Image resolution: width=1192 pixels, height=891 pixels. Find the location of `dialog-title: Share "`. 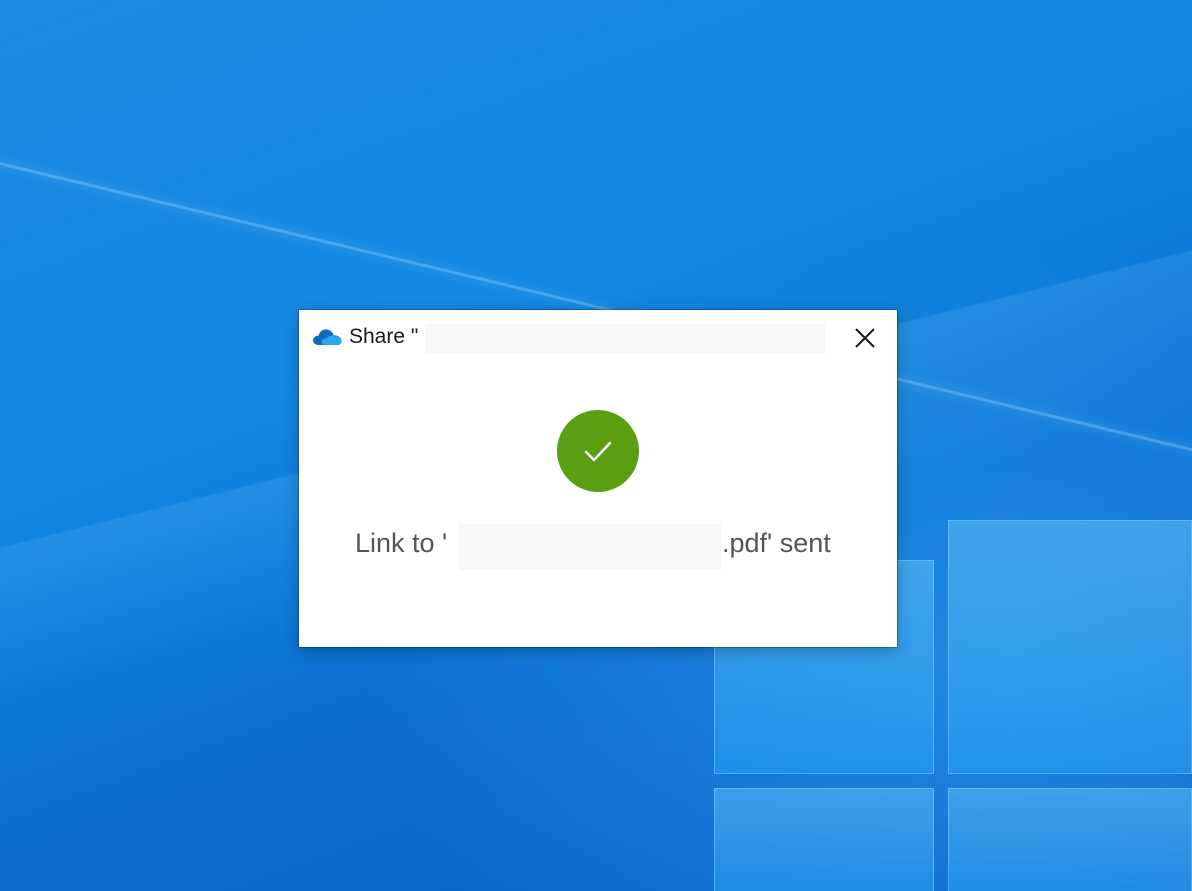

dialog-title: Share " is located at coordinates (384, 336).